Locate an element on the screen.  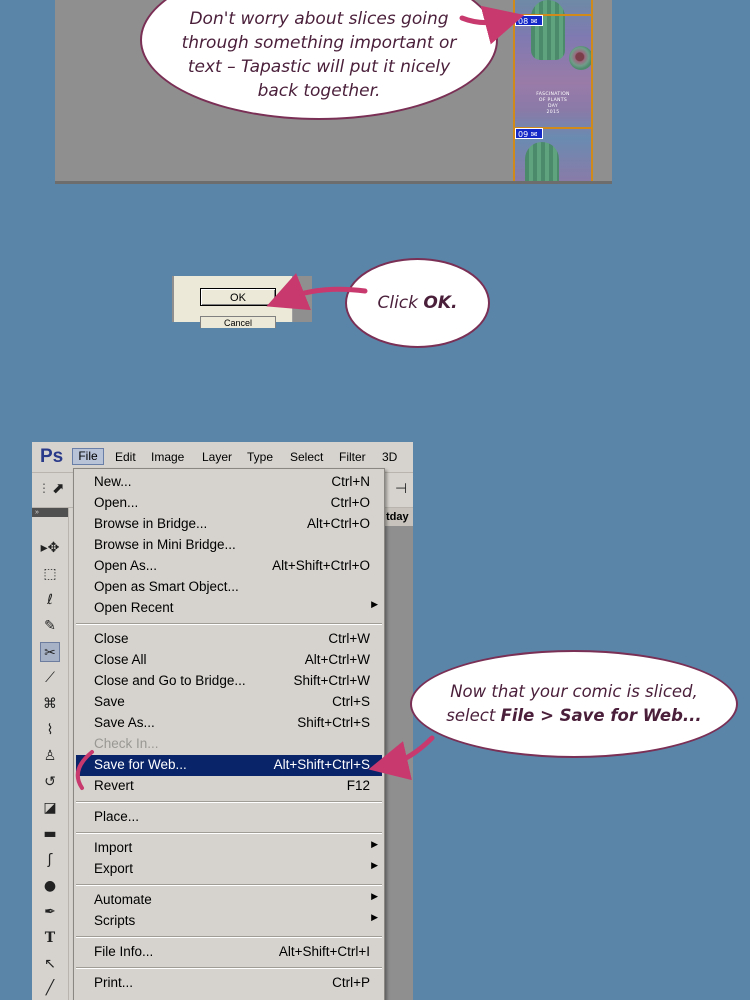
arrow-to-slice is located at coordinates (492, 25).